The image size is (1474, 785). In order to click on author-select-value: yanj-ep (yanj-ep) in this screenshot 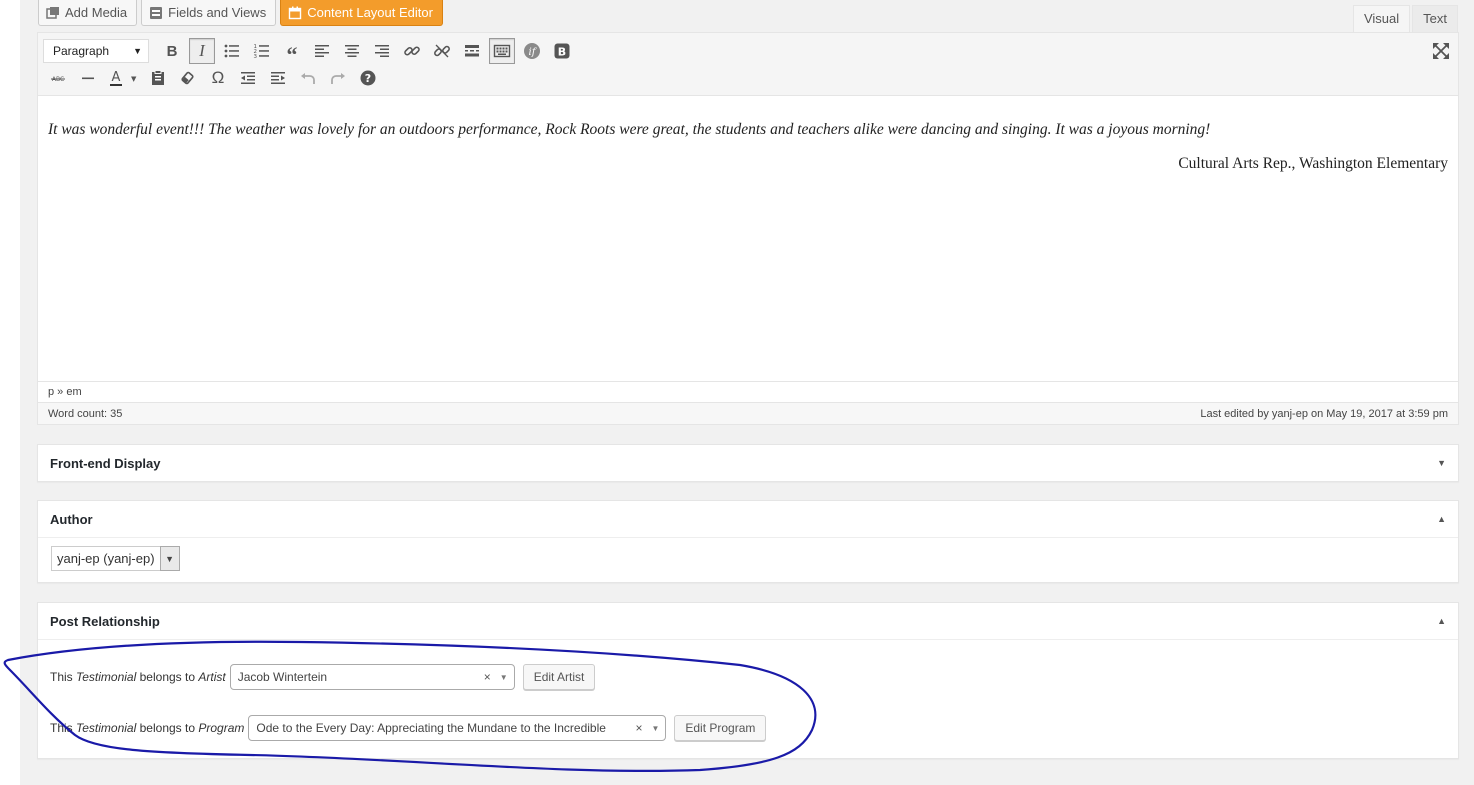, I will do `click(106, 558)`.